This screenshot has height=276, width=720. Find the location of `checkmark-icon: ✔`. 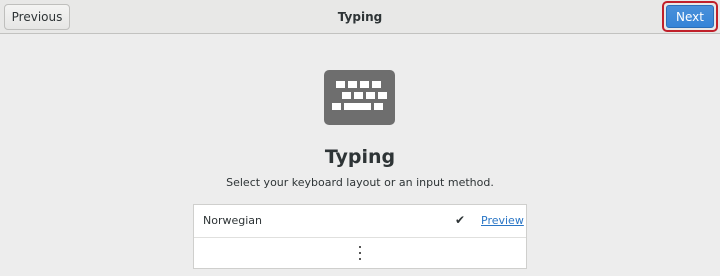

checkmark-icon: ✔ is located at coordinates (460, 220).